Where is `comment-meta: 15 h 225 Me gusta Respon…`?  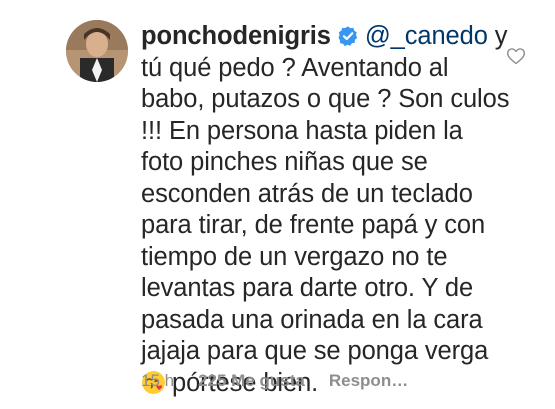 comment-meta: 15 h 225 Me gusta Respon… is located at coordinates (274, 381).